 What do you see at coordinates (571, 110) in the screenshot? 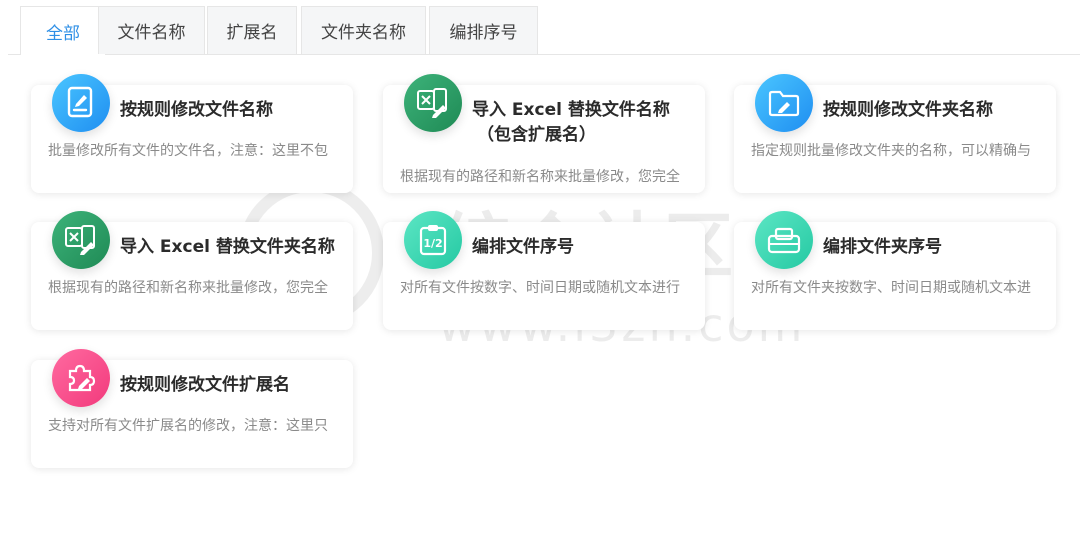
I see `card-title: 导入 Excel 替换文件名称` at bounding box center [571, 110].